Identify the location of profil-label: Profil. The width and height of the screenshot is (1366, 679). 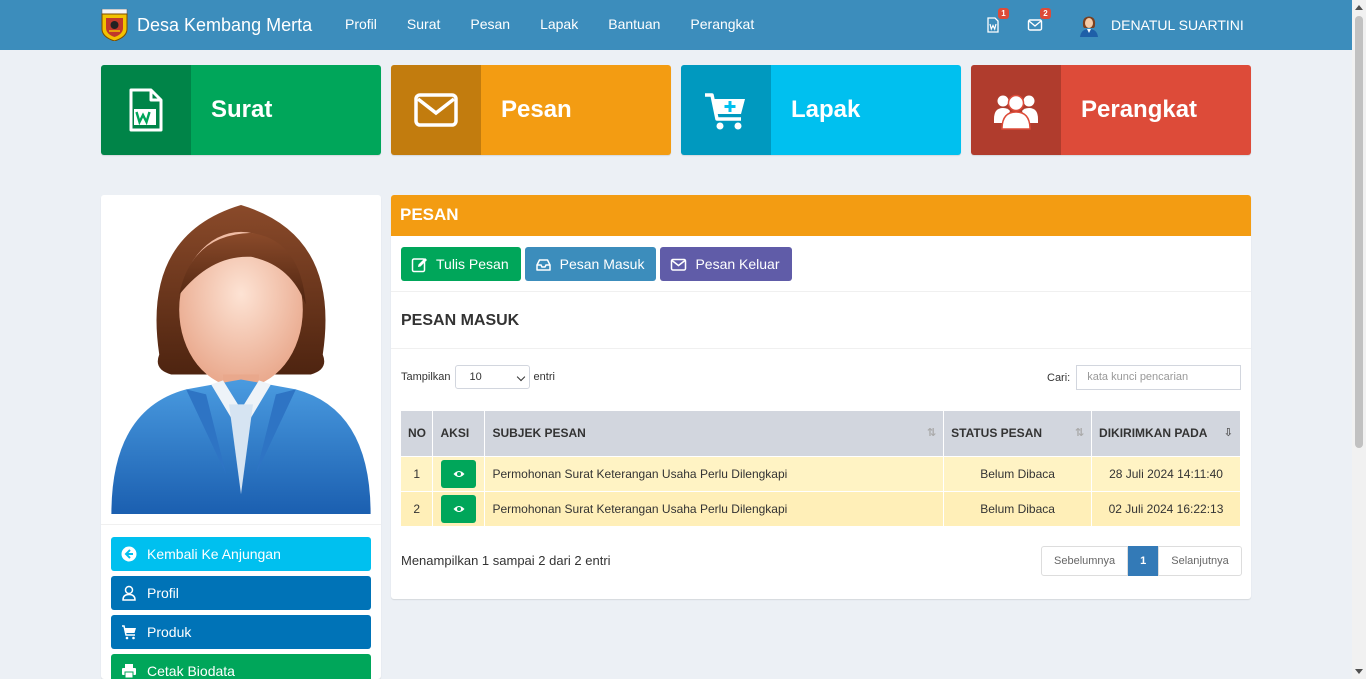
(163, 593).